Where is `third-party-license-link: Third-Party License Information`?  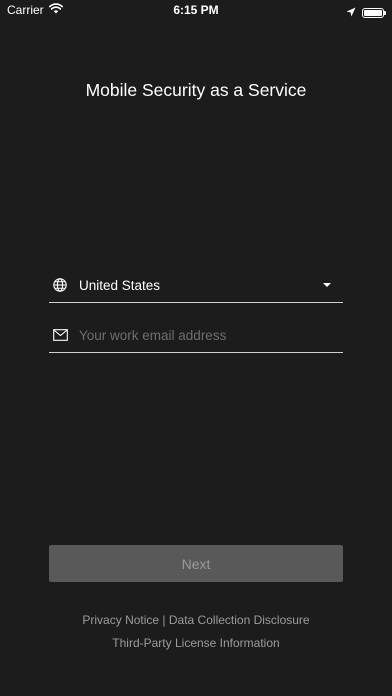
third-party-license-link: Third-Party License Information is located at coordinates (195, 643).